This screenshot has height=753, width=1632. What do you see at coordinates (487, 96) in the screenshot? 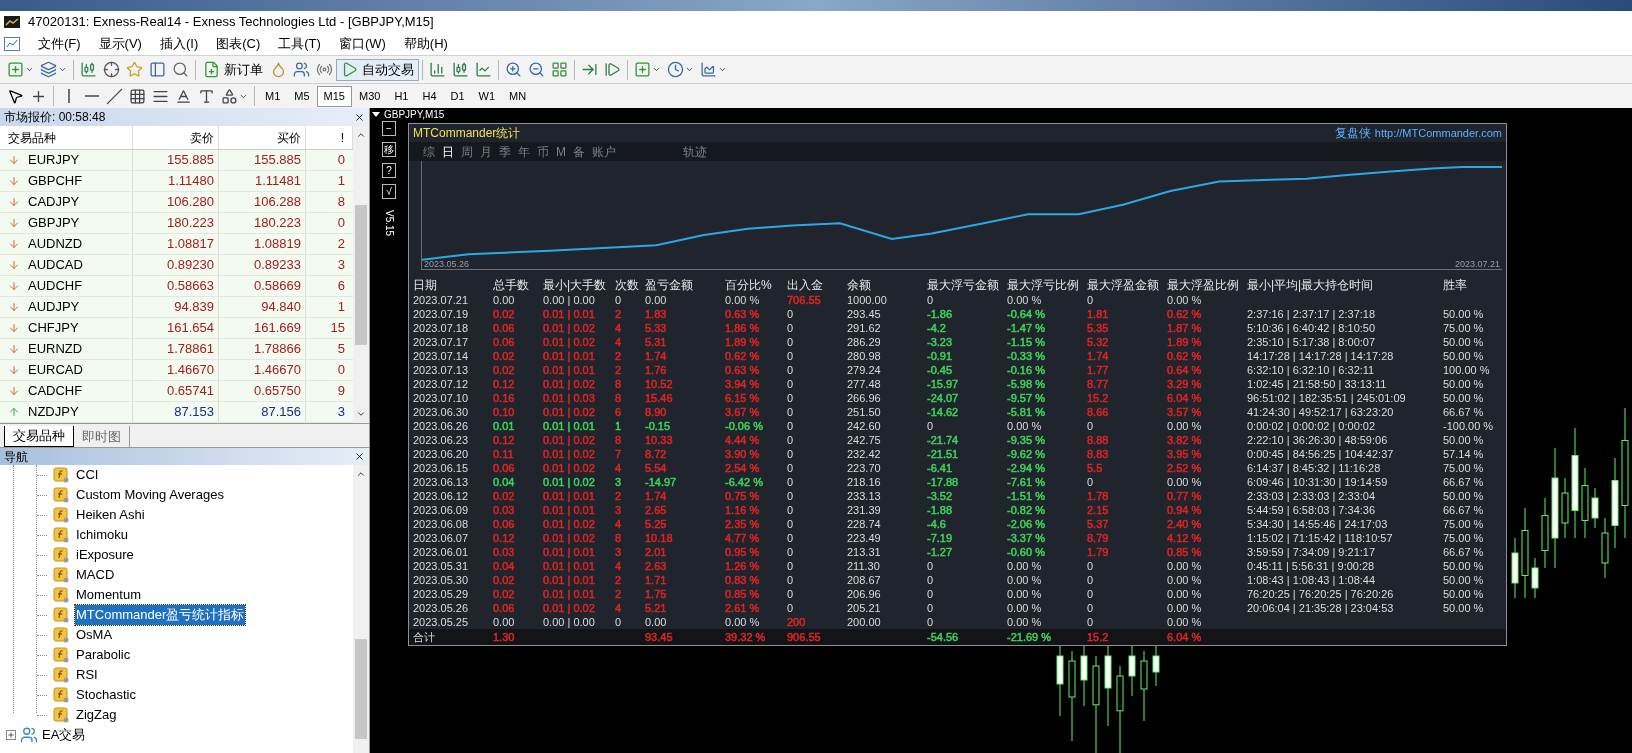
I see `timeframe-button: W1` at bounding box center [487, 96].